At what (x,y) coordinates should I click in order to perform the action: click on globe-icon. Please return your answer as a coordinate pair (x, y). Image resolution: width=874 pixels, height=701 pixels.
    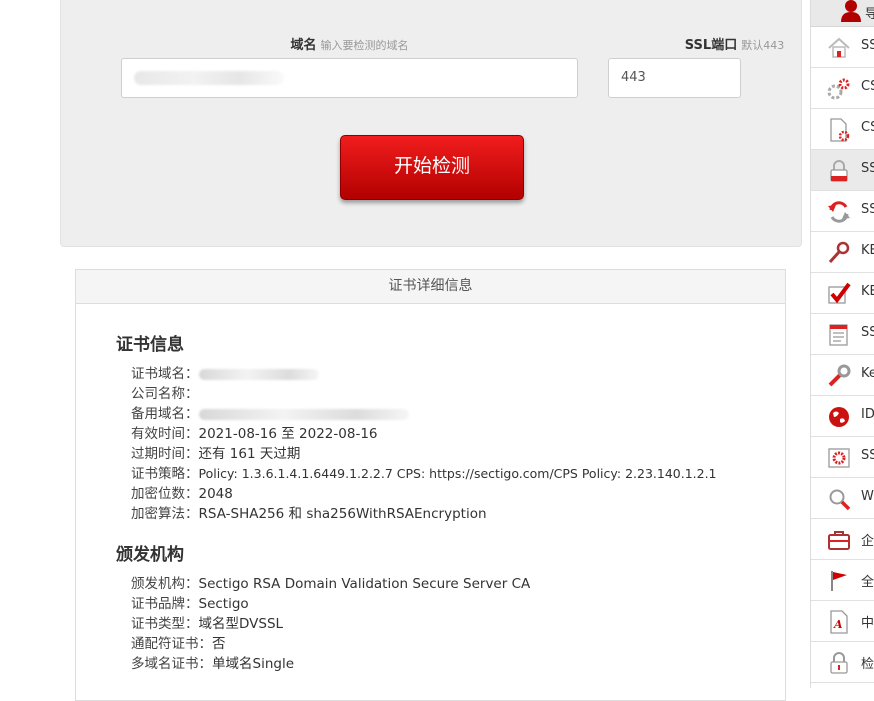
    Looking at the image, I should click on (839, 417).